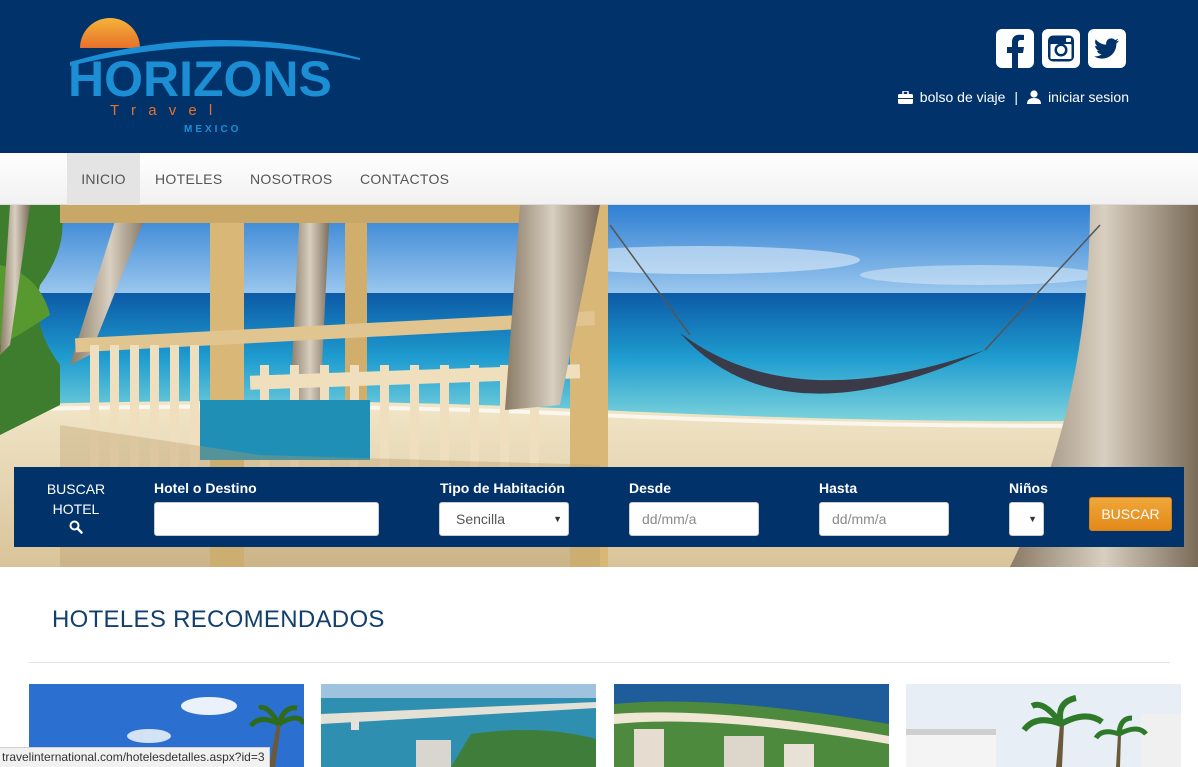  Describe the element at coordinates (1026, 519) in the screenshot. I see `ninos-select: ▼` at that location.